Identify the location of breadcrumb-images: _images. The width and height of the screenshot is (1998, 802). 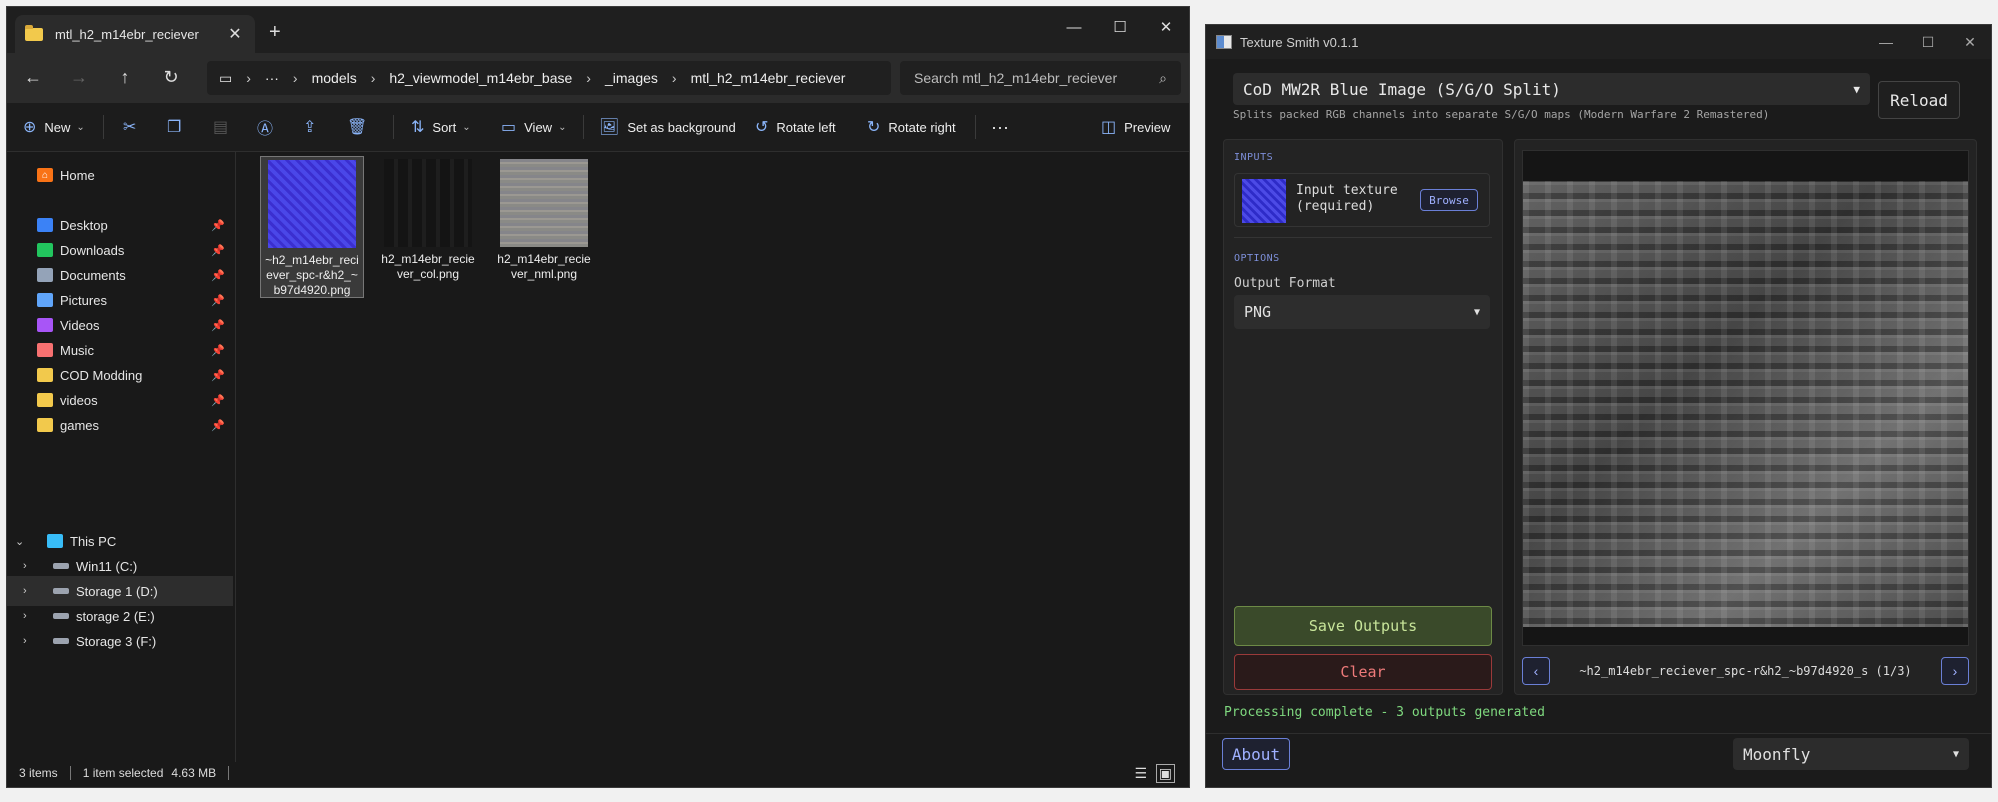
(631, 78).